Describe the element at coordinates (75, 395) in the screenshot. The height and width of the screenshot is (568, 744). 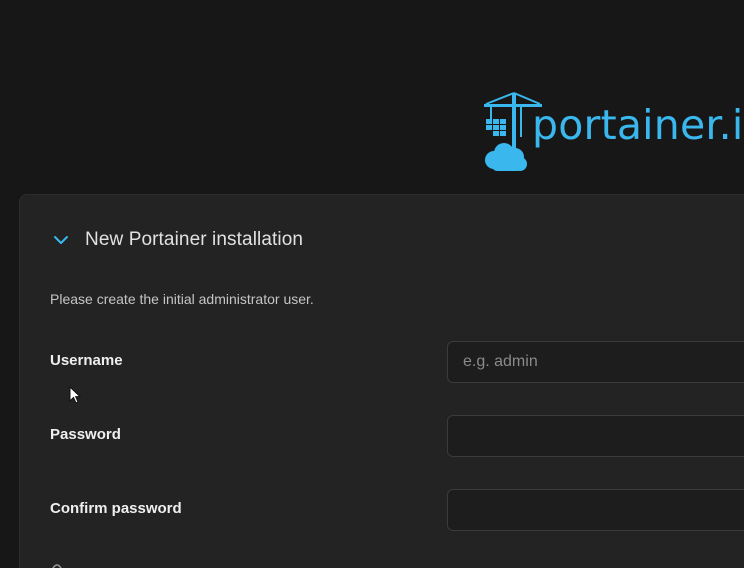
I see `mouse-cursor-icon` at that location.